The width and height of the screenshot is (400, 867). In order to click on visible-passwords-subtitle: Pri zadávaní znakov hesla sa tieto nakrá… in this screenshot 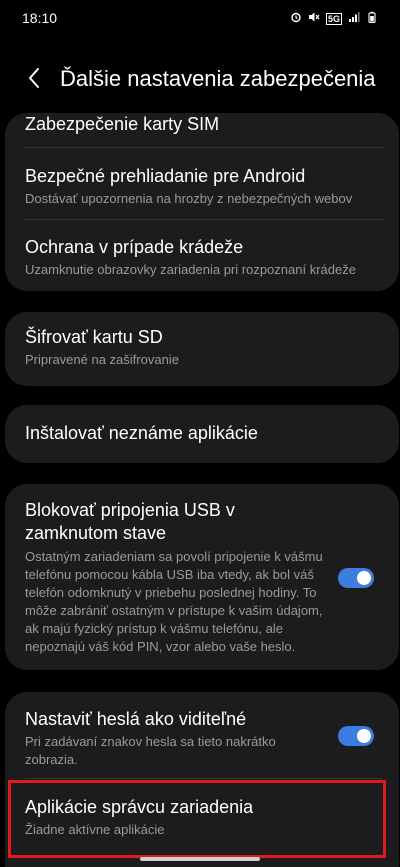, I will do `click(150, 750)`.